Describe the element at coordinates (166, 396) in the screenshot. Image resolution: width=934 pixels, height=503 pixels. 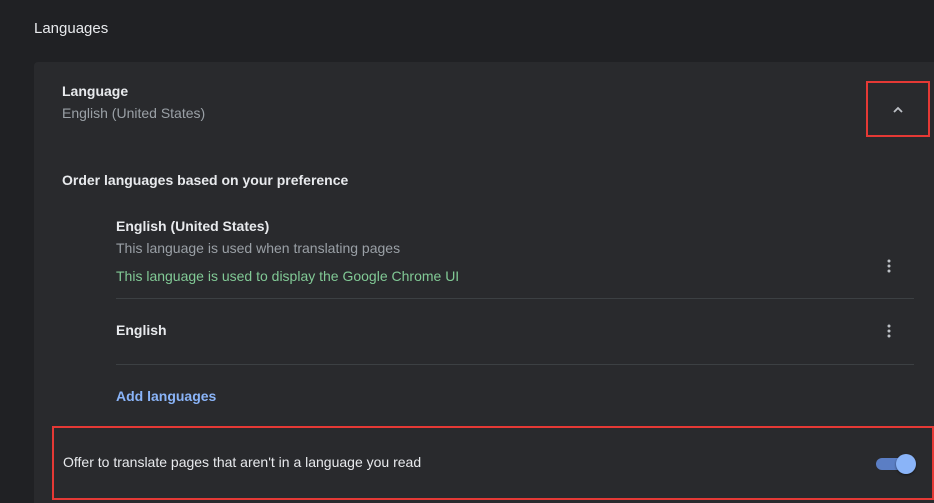
I see `add-languages-button: Add languages` at that location.